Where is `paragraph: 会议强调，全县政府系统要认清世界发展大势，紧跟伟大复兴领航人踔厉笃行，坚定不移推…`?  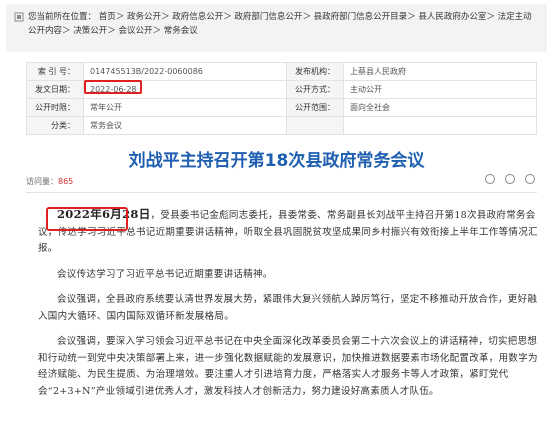
paragraph: 会议强调，全县政府系统要认清世界发展大势，紧跟伟大复兴领航人踔厉笃行，坚定不移推… is located at coordinates (288, 308).